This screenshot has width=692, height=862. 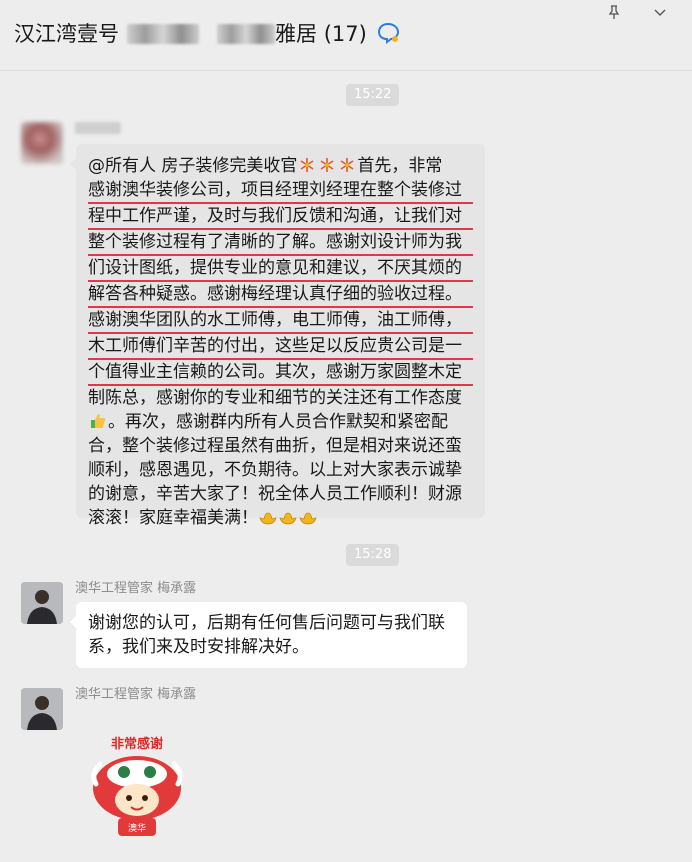 I want to click on message-line: @所有人 房子装修完美收官 首先，非常, so click(x=265, y=166).